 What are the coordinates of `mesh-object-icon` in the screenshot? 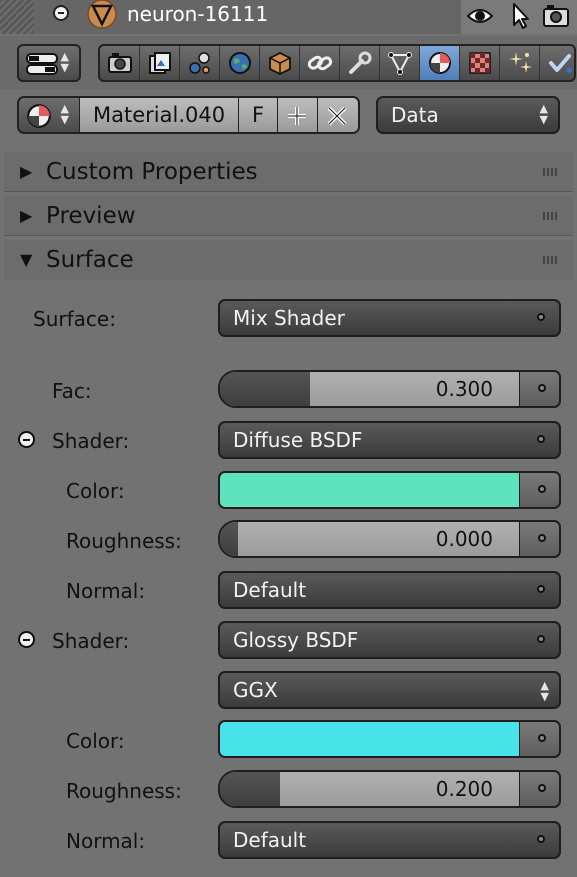 It's located at (102, 15).